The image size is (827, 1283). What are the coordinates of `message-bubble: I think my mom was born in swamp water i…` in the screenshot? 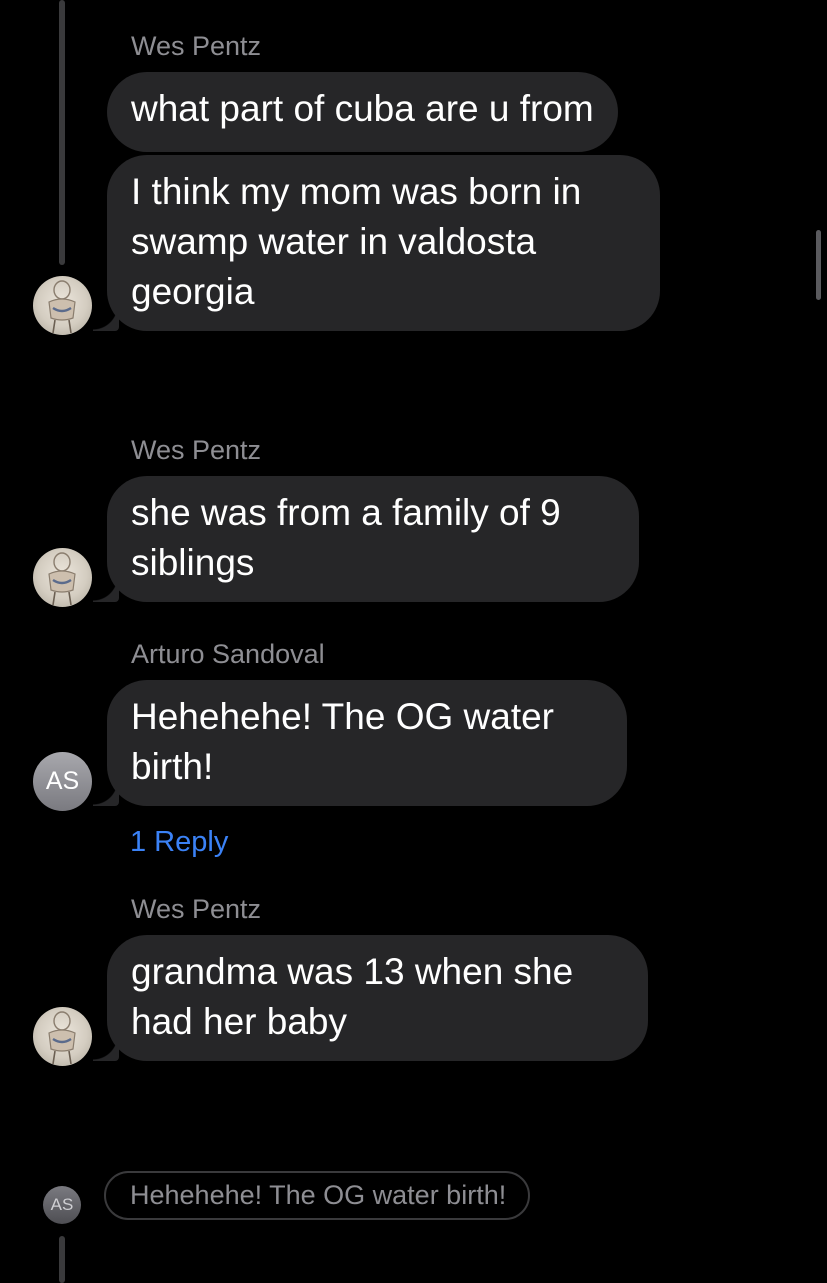 It's located at (376, 243).